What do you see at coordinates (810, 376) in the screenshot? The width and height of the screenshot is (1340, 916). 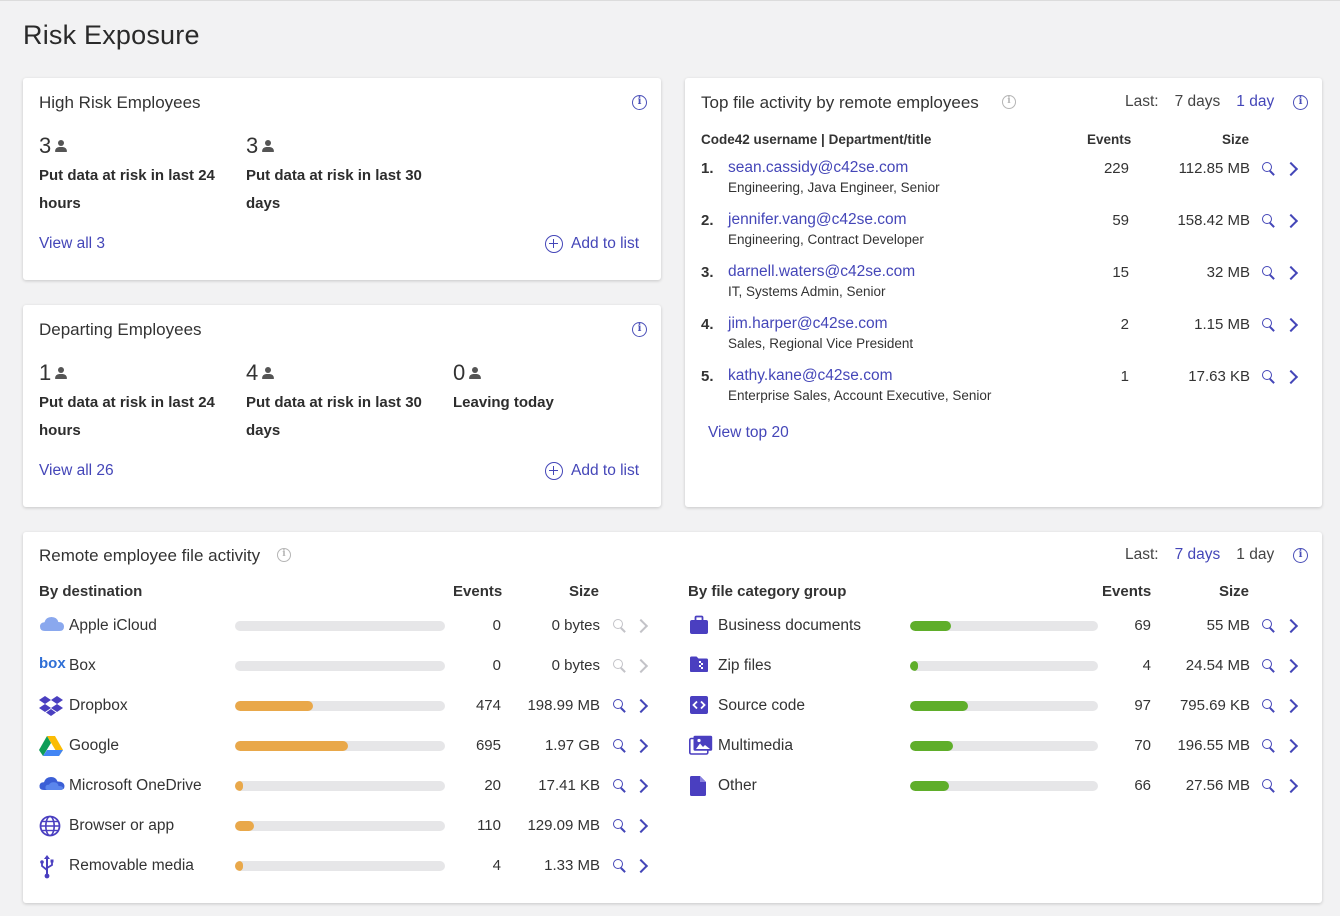 I see `user-email-link: kathy.kane@c42se.com` at bounding box center [810, 376].